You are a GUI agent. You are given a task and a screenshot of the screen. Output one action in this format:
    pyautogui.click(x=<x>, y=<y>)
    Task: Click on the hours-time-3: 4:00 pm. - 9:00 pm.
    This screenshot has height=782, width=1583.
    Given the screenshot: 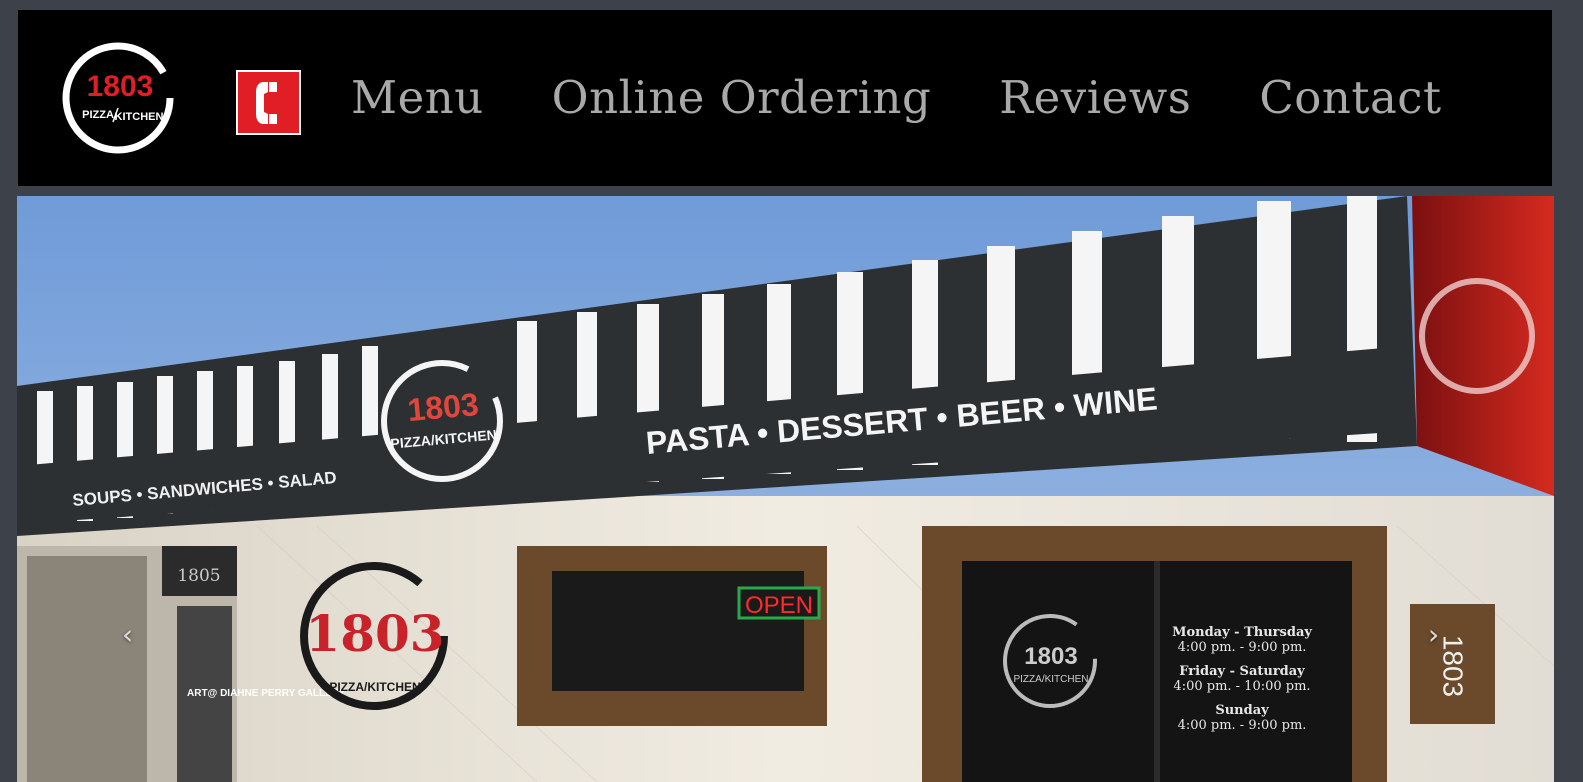 What is the action you would take?
    pyautogui.click(x=1242, y=725)
    